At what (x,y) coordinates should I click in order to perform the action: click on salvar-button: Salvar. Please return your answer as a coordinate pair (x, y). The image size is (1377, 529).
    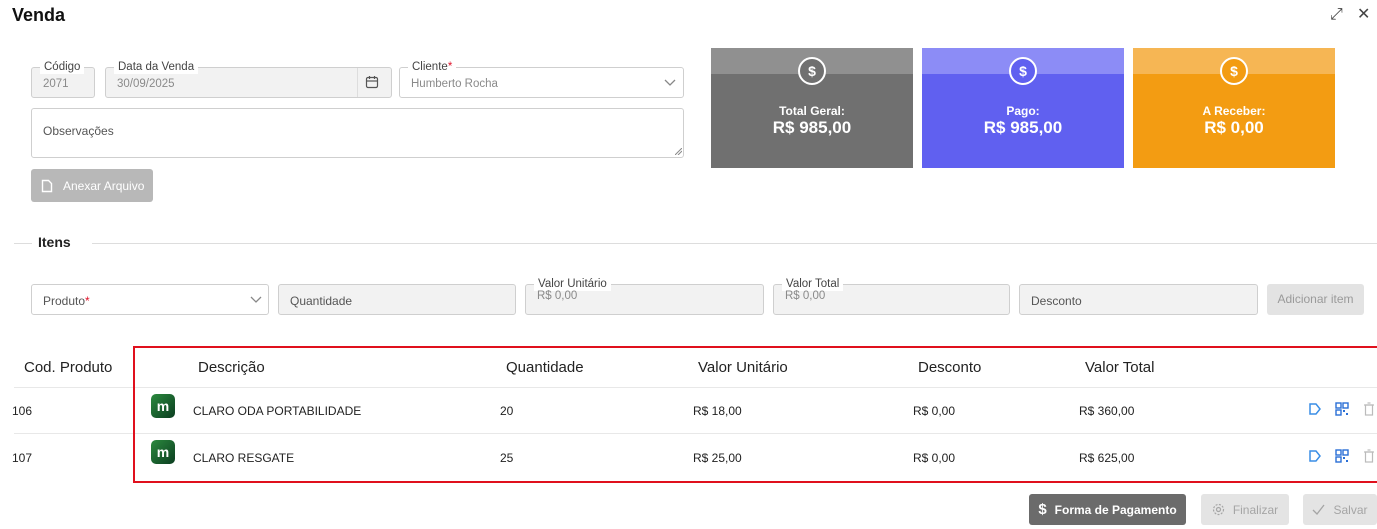
    Looking at the image, I should click on (1340, 509).